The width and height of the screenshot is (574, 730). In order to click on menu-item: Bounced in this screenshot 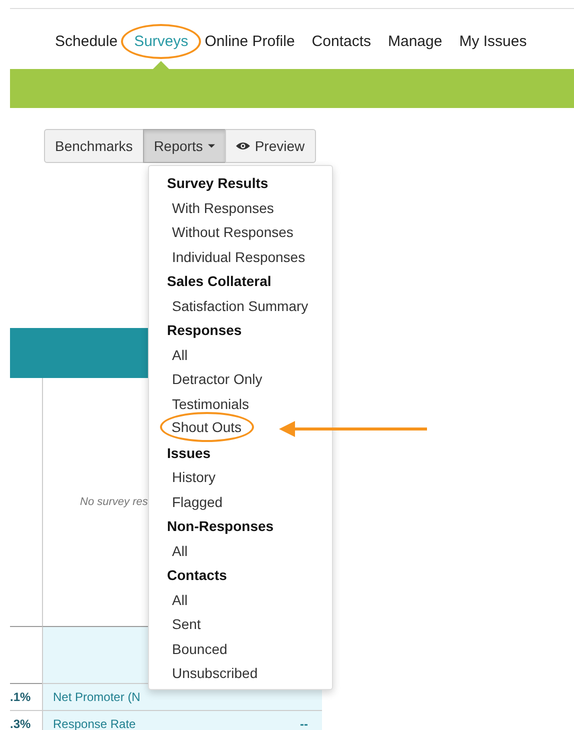, I will do `click(200, 648)`.